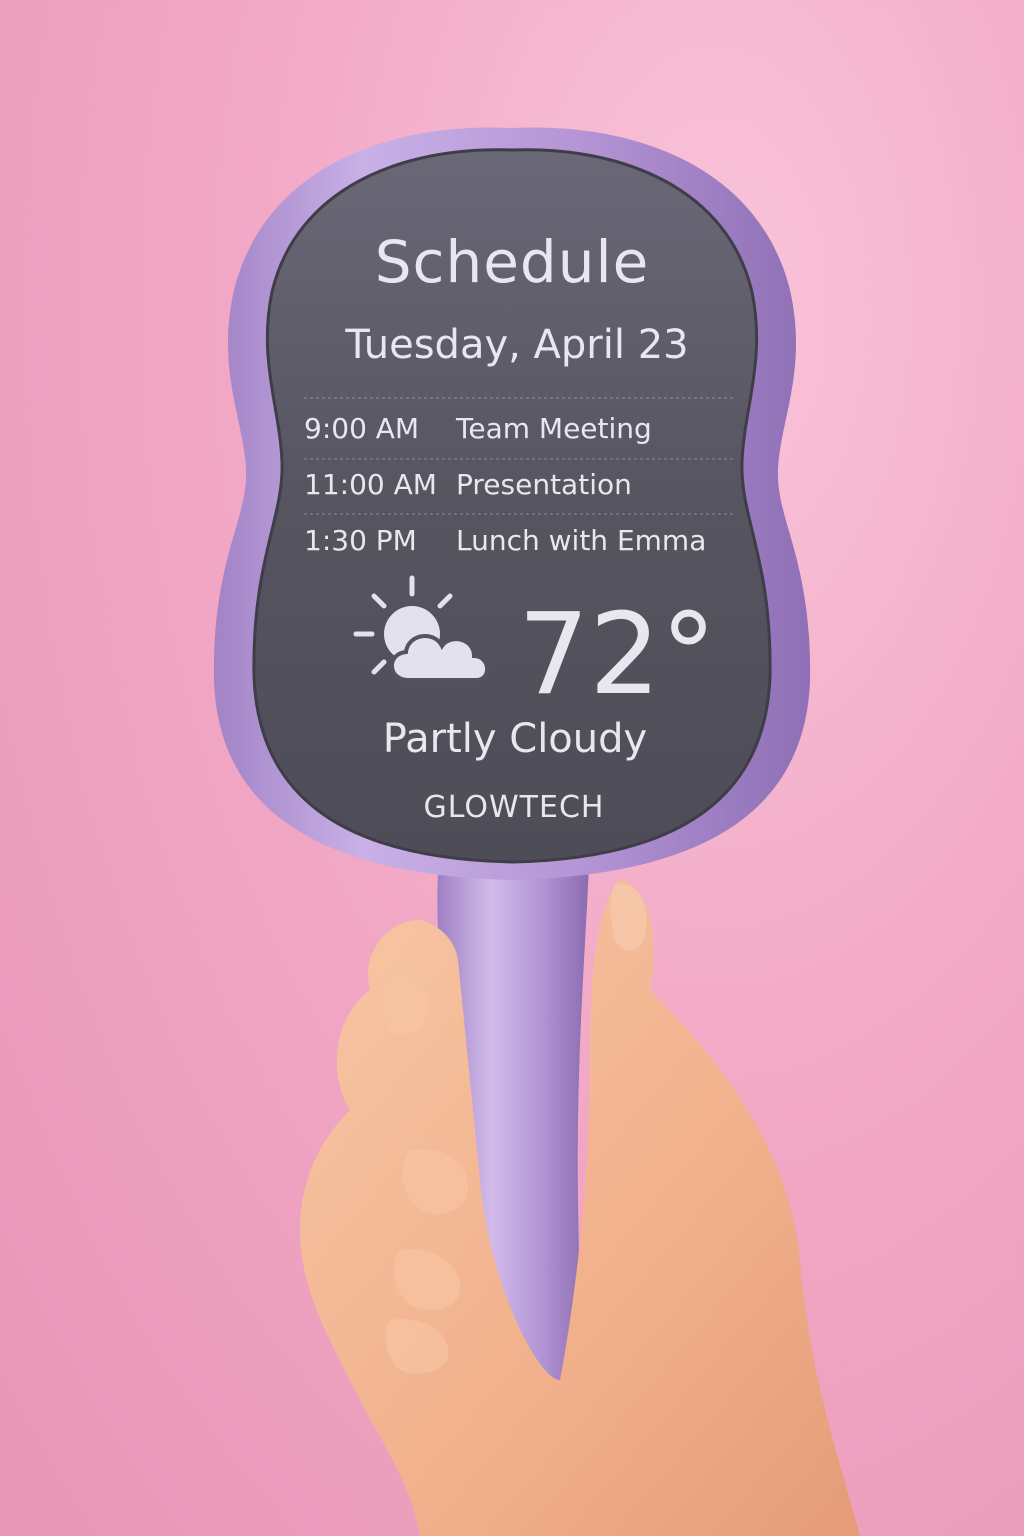  Describe the element at coordinates (362, 428) in the screenshot. I see `event-time: 9:00 AM` at that location.